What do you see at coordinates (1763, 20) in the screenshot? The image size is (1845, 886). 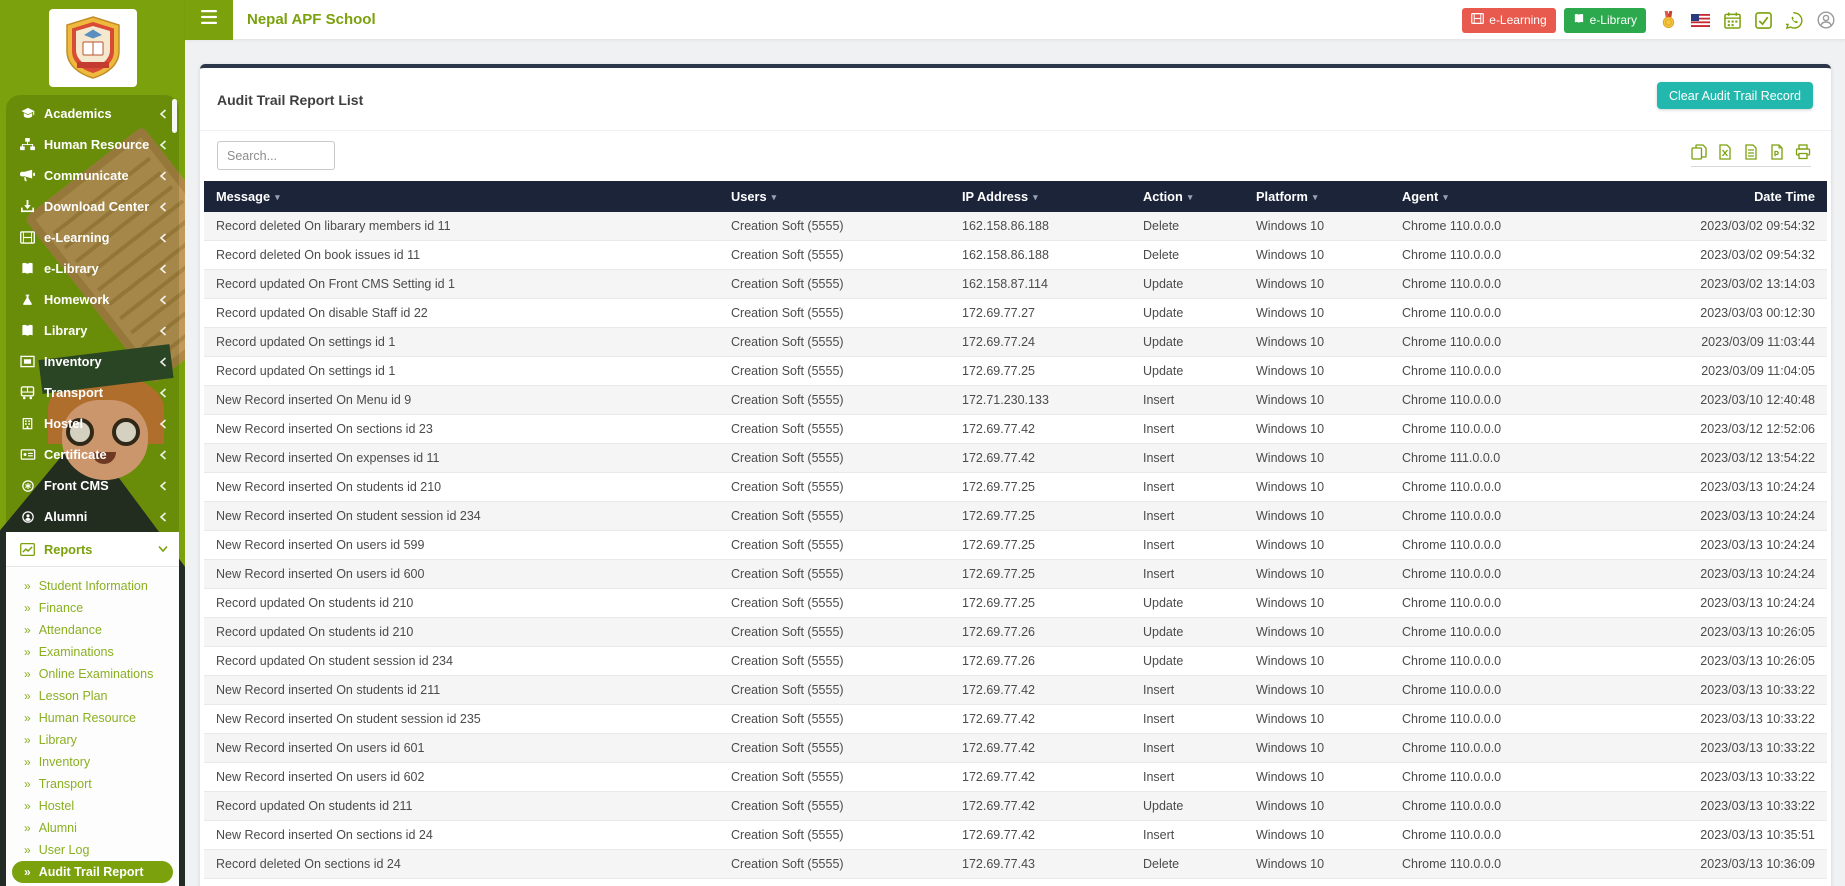 I see `approve-leave-icon` at bounding box center [1763, 20].